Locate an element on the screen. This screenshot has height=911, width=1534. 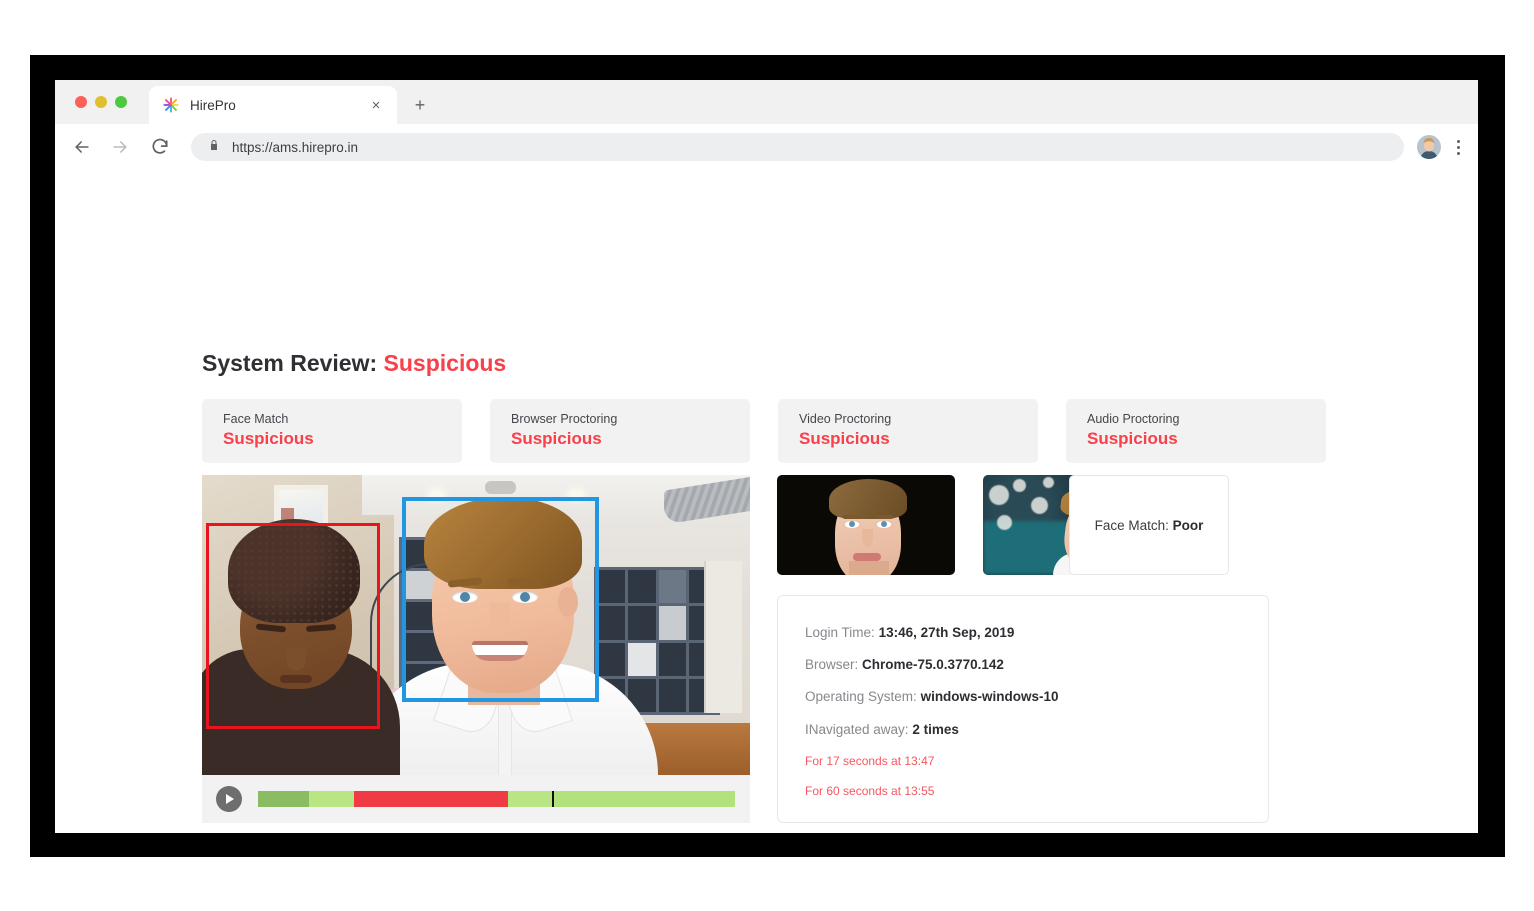
window-minimize-button is located at coordinates (101, 102).